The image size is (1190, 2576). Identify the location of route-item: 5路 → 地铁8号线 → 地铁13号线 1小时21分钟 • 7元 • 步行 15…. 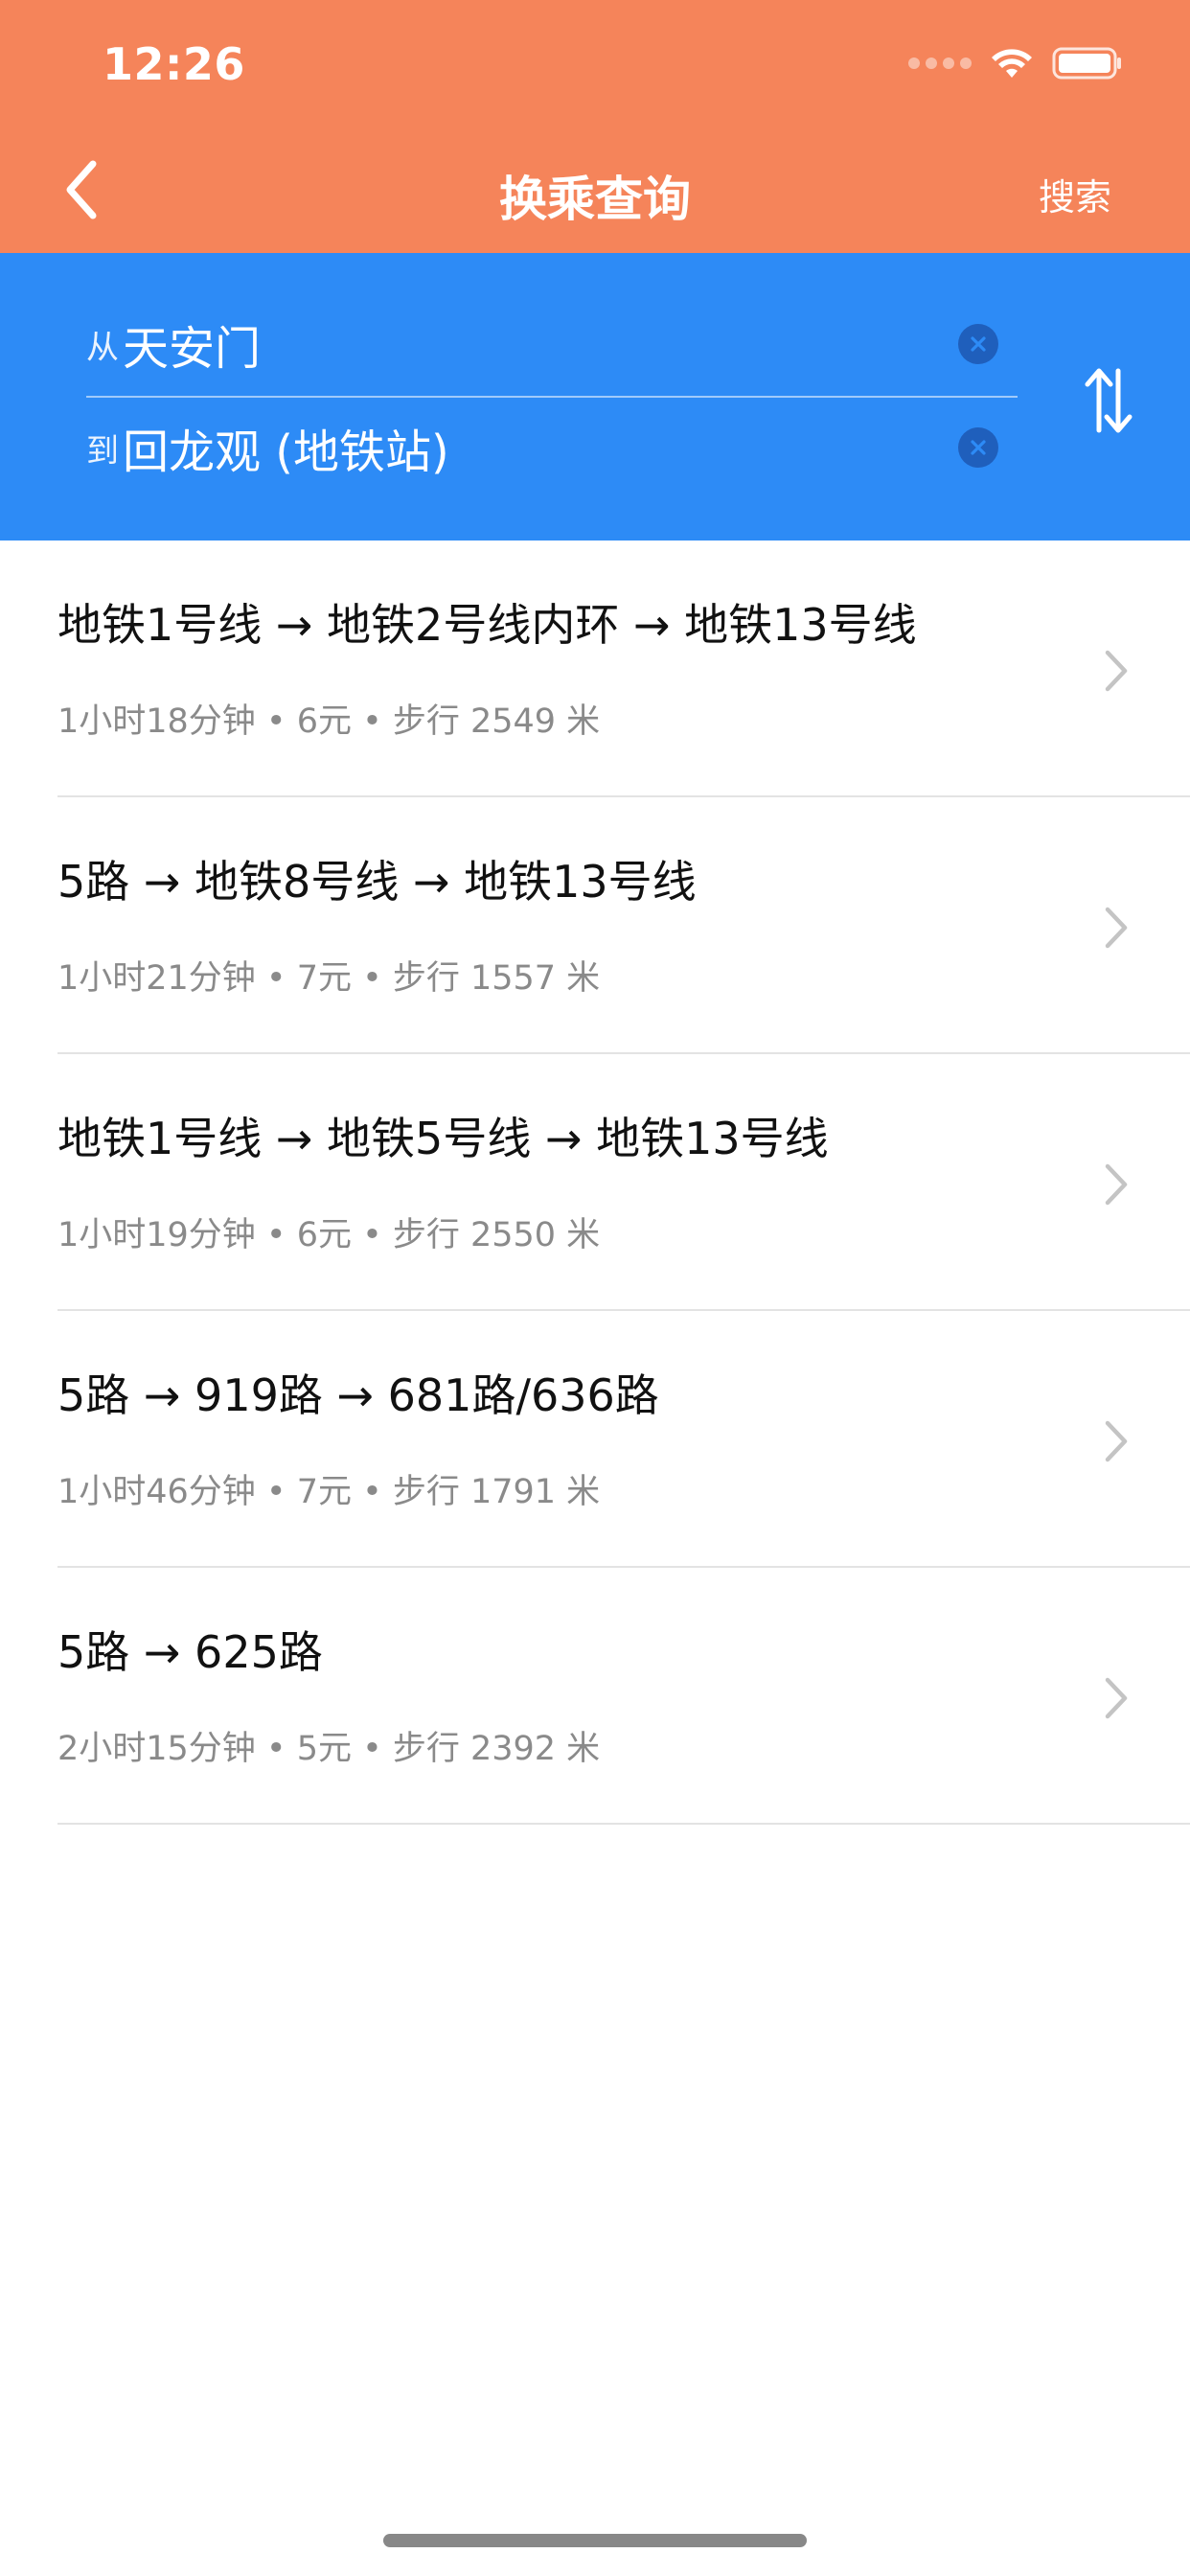
(595, 925).